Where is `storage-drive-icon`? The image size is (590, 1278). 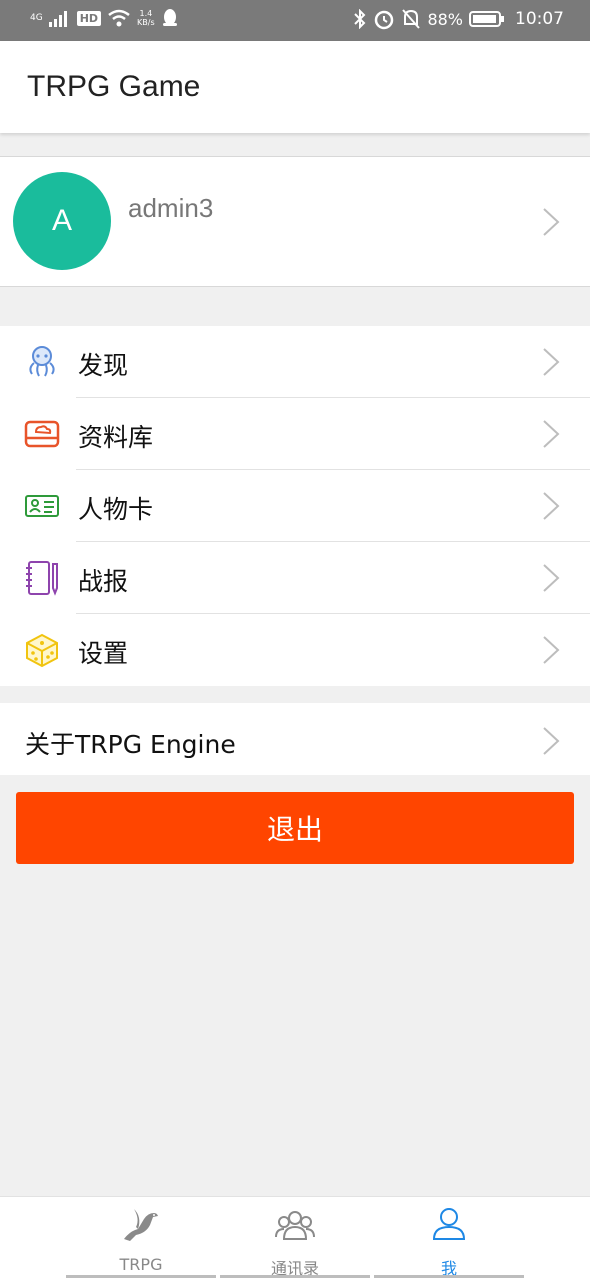
storage-drive-icon is located at coordinates (42, 434).